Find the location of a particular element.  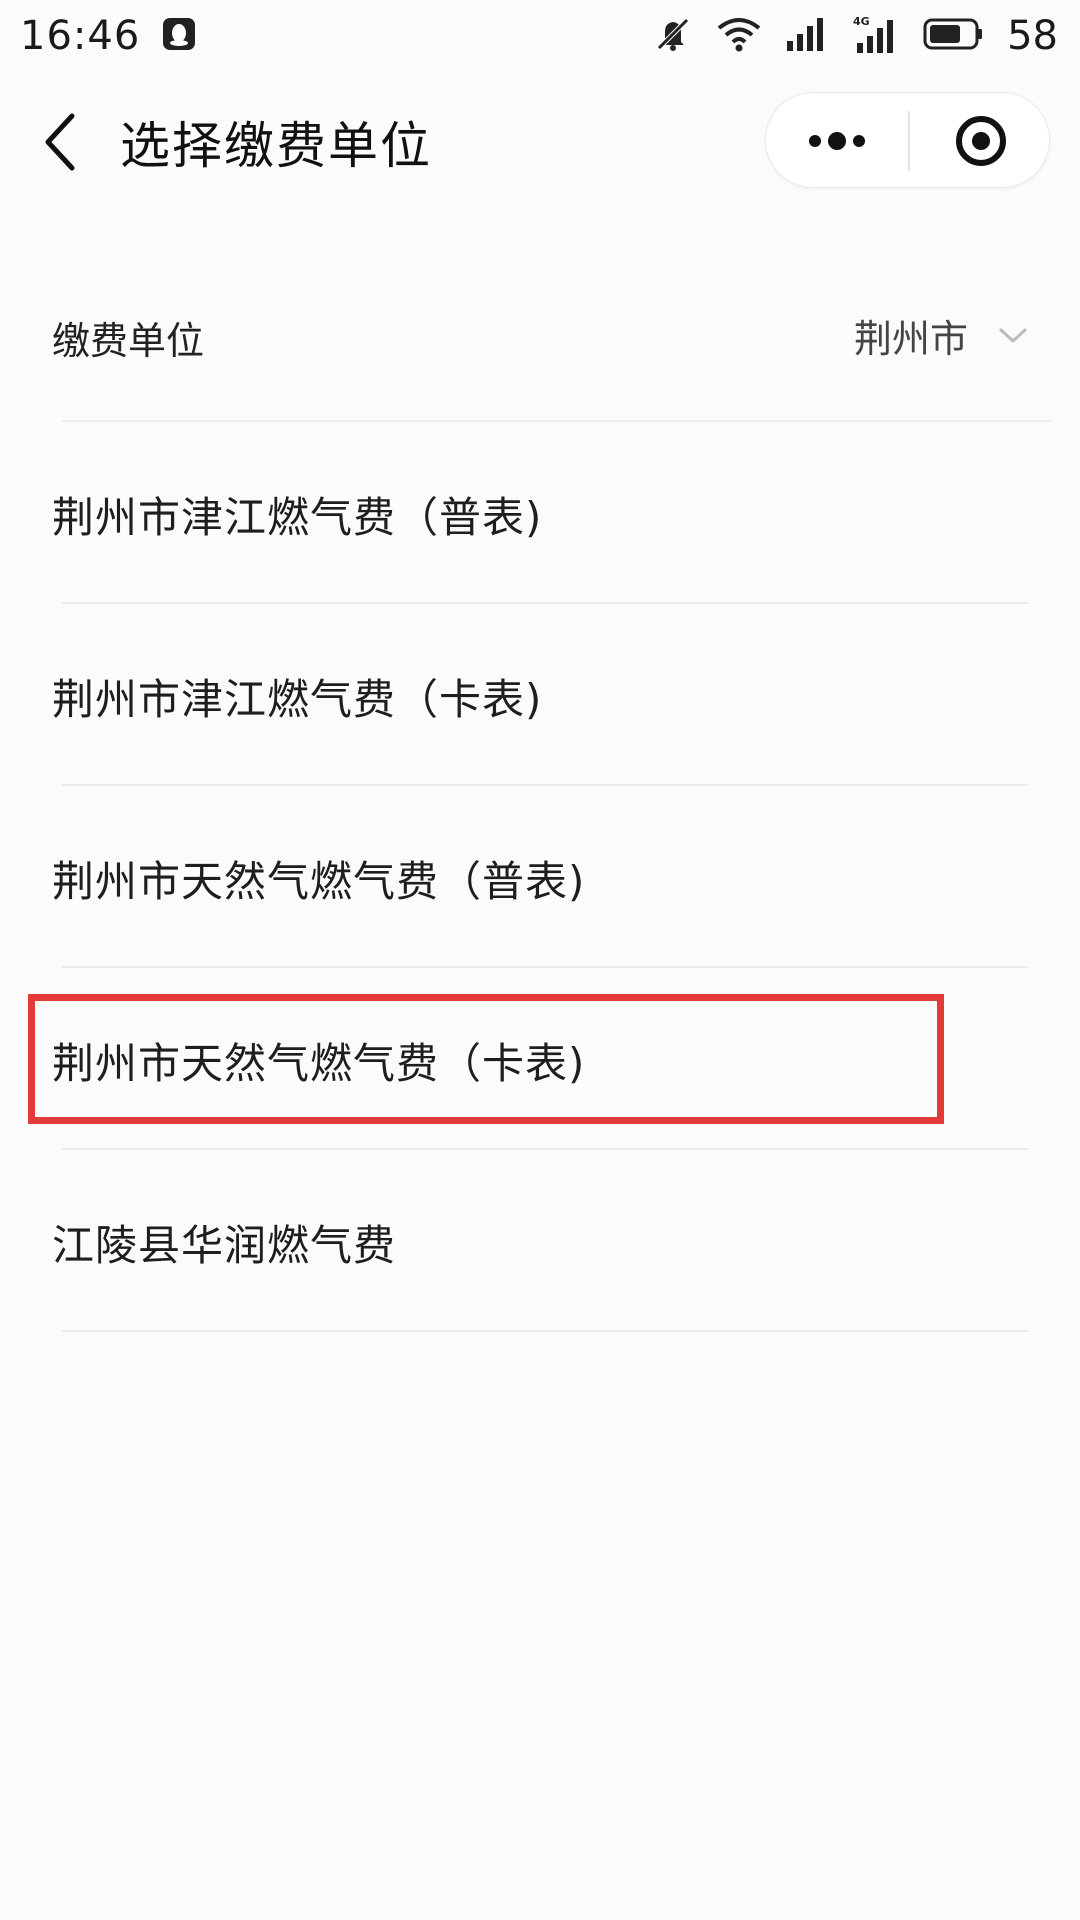

page-title: 选择缴费单位 is located at coordinates (276, 146).